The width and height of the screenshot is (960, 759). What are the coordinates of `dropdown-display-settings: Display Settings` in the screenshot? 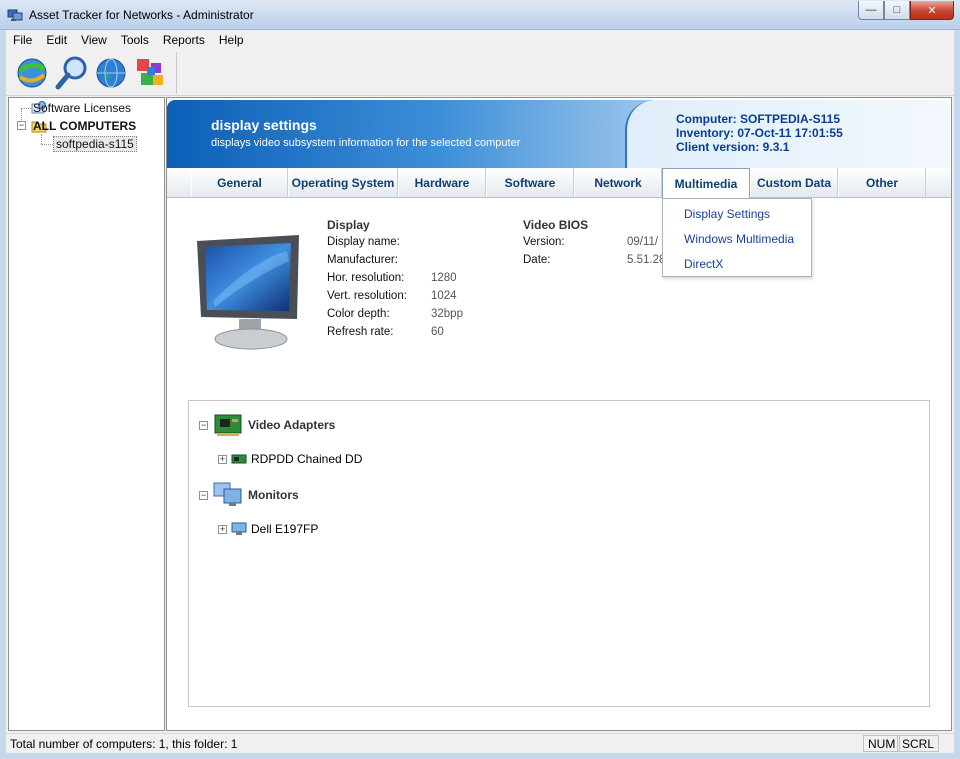 It's located at (727, 214).